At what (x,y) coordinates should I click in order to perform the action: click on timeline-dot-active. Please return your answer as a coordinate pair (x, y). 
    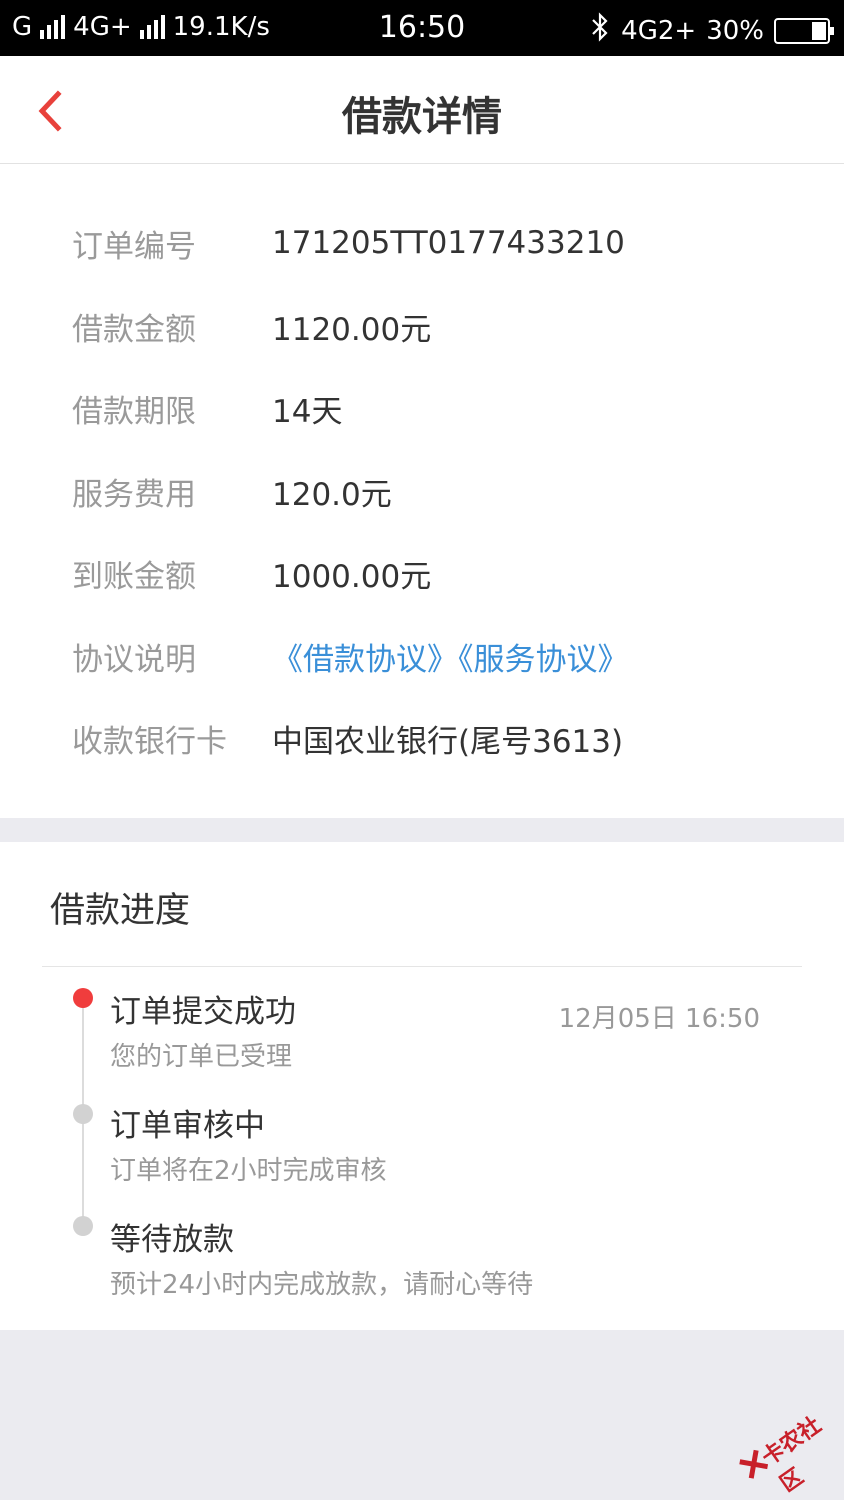
    Looking at the image, I should click on (83, 998).